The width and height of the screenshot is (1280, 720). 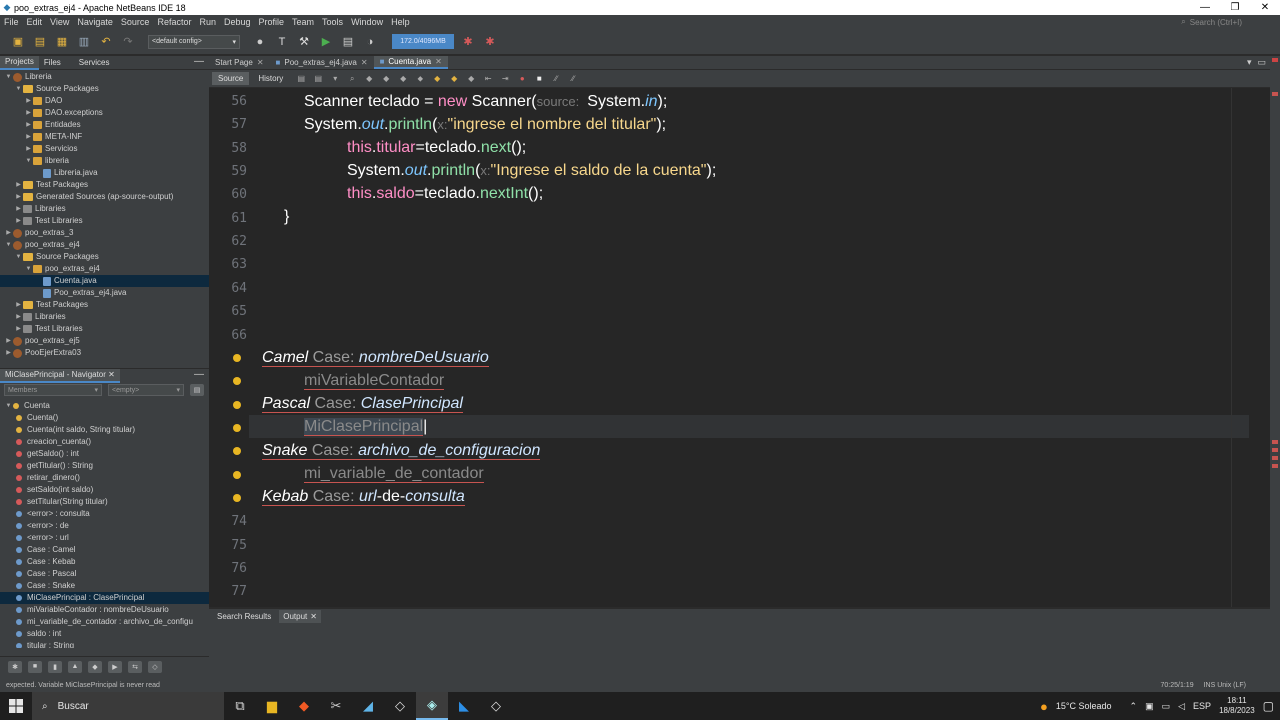 What do you see at coordinates (304, 706) in the screenshot?
I see `brave-browser-icon: ◆` at bounding box center [304, 706].